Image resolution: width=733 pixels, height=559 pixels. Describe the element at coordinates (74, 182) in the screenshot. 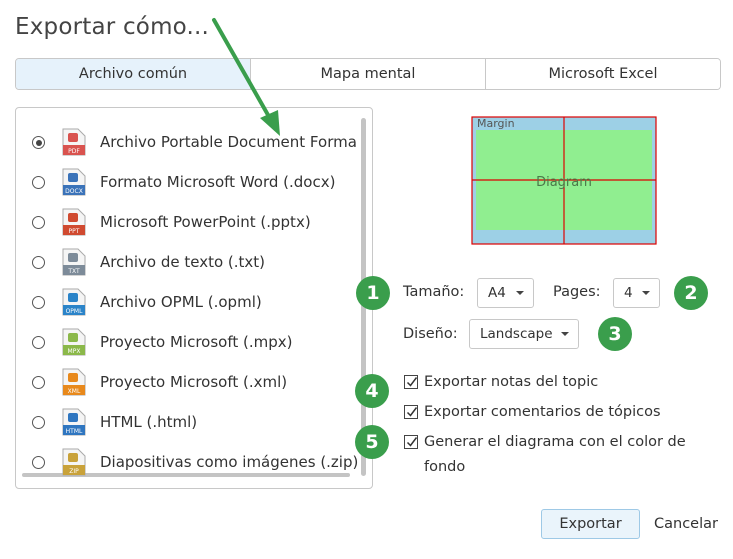

I see `docx-file-icon: DOCX` at that location.